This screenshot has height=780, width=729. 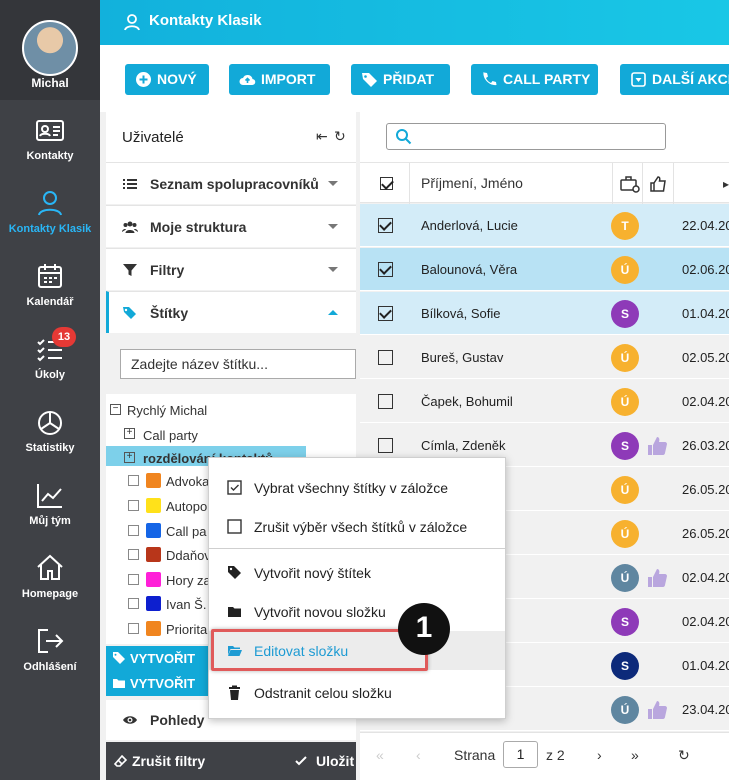 I want to click on menu-item-create-folder: Vytvořit novou složku, so click(x=357, y=611).